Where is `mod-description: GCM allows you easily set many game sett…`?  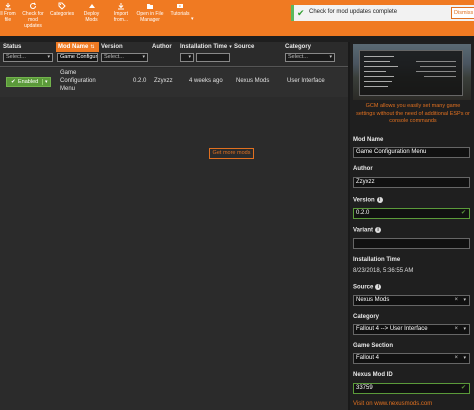 mod-description: GCM allows you easily set many game sett… is located at coordinates (413, 113).